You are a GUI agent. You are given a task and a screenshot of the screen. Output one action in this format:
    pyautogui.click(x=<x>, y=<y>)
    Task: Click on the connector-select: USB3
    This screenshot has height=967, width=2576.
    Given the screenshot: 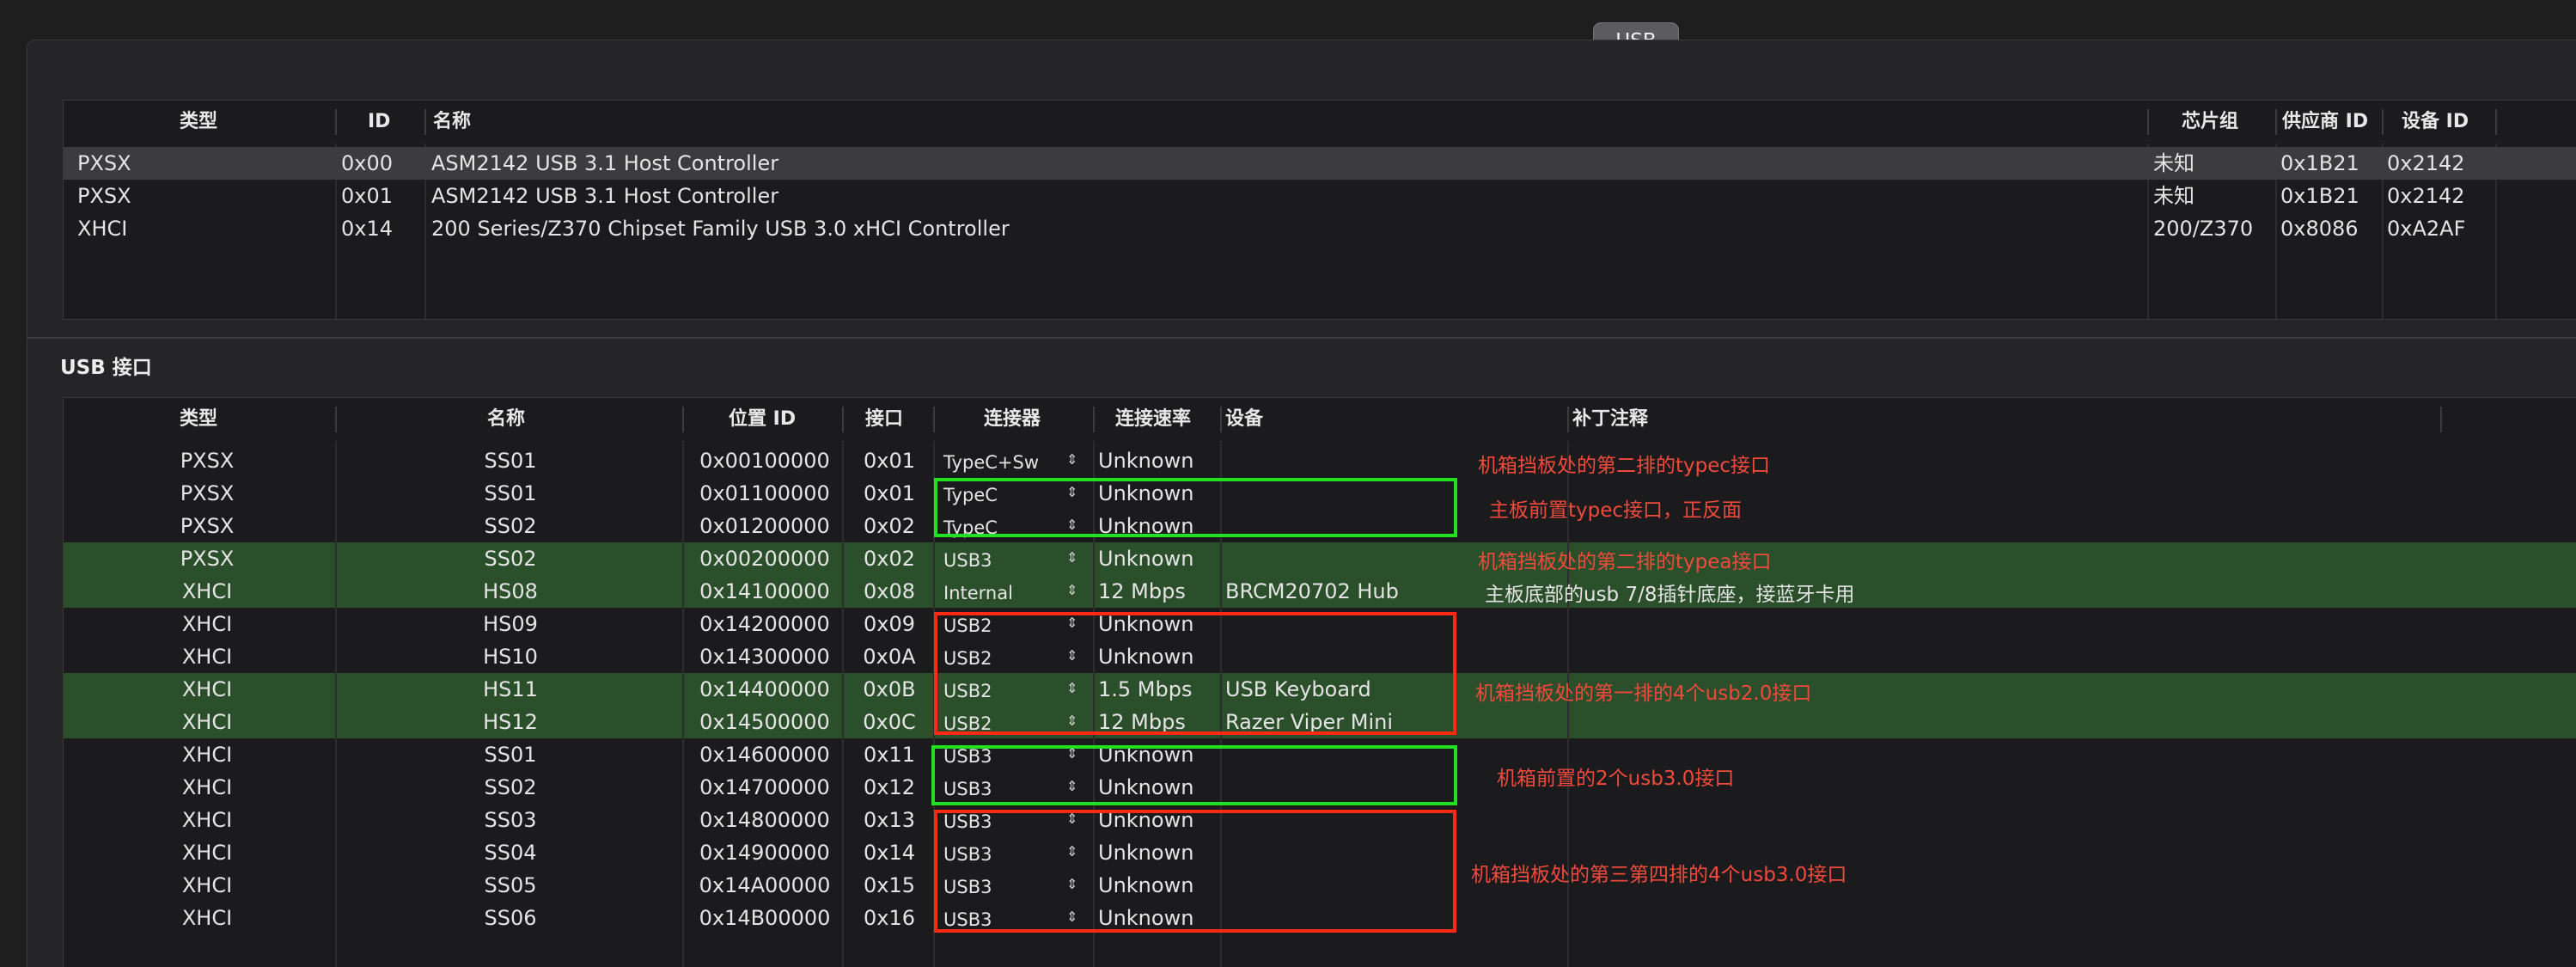 What is the action you would take?
    pyautogui.click(x=967, y=560)
    